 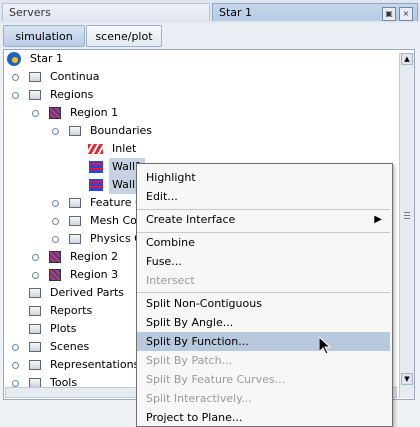 I want to click on tab-star1-label: Star 1, so click(x=236, y=12).